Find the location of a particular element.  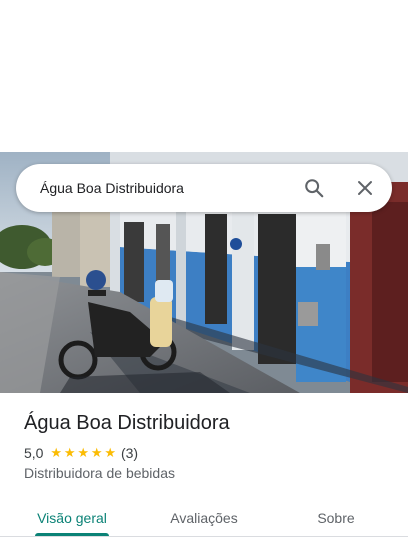

search-input: Água Boa Distribuidora is located at coordinates (112, 188).